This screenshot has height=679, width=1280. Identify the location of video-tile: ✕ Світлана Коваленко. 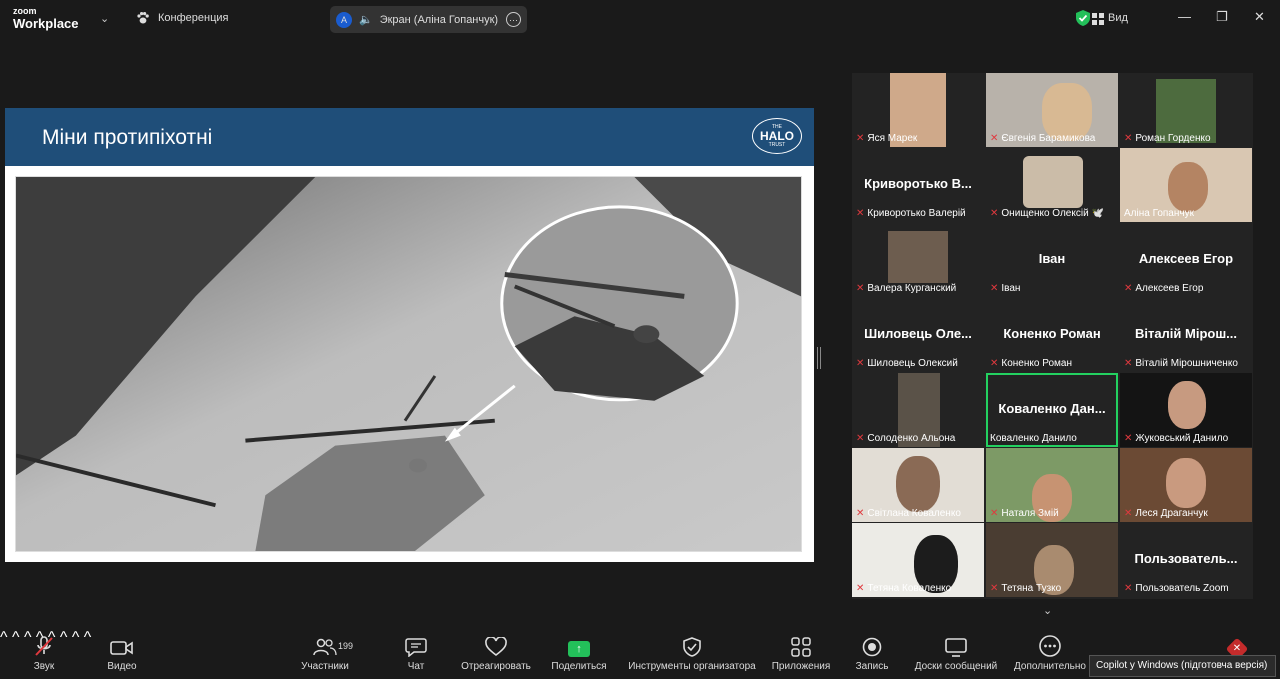
(918, 485).